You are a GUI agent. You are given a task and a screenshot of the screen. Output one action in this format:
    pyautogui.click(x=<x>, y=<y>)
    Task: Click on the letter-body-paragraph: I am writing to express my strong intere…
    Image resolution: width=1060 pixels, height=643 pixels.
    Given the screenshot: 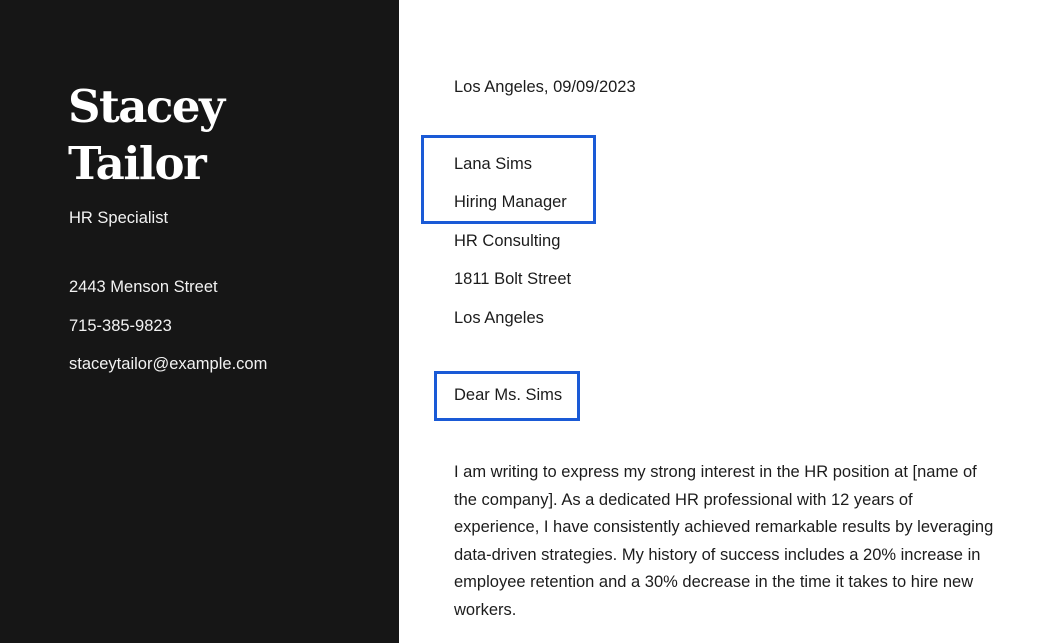 What is the action you would take?
    pyautogui.click(x=724, y=541)
    